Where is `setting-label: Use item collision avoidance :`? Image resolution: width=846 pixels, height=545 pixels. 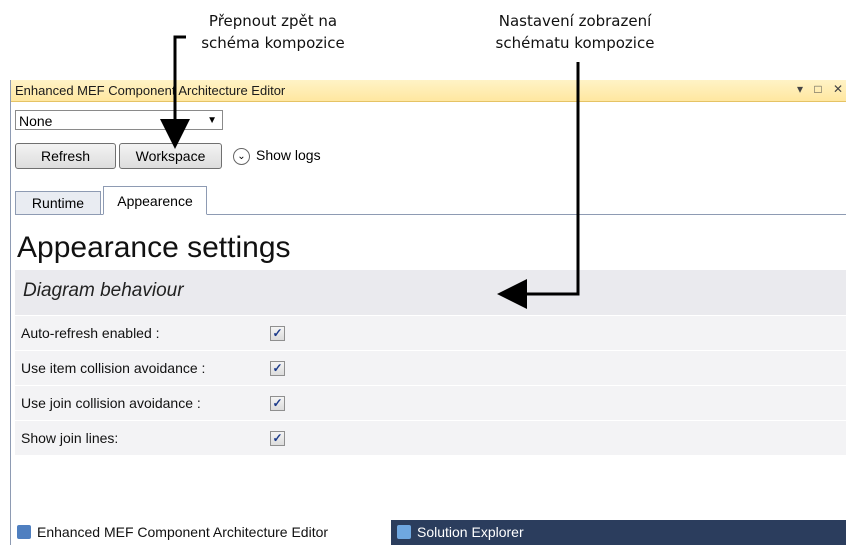 setting-label: Use item collision avoidance : is located at coordinates (113, 368).